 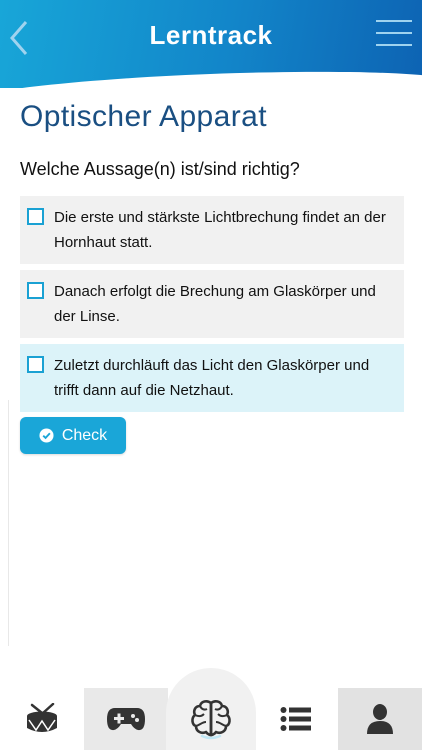 I want to click on user-icon, so click(x=380, y=719).